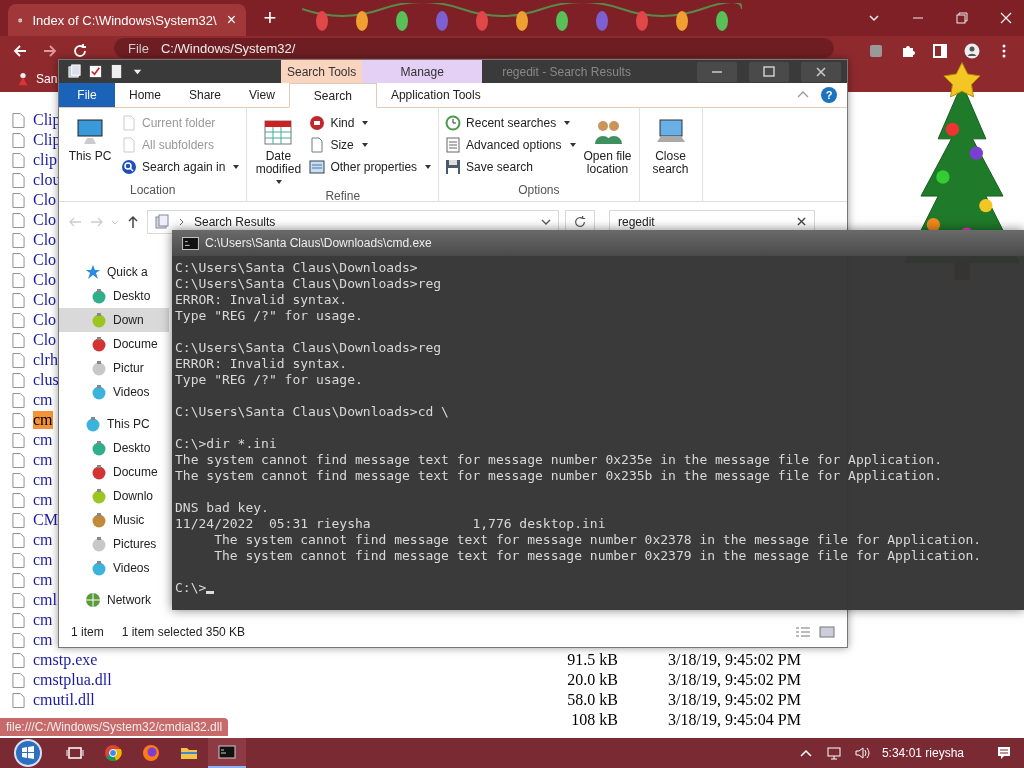  I want to click on browser-tab: Index of C:\Windows\System32\ ×, so click(127, 20).